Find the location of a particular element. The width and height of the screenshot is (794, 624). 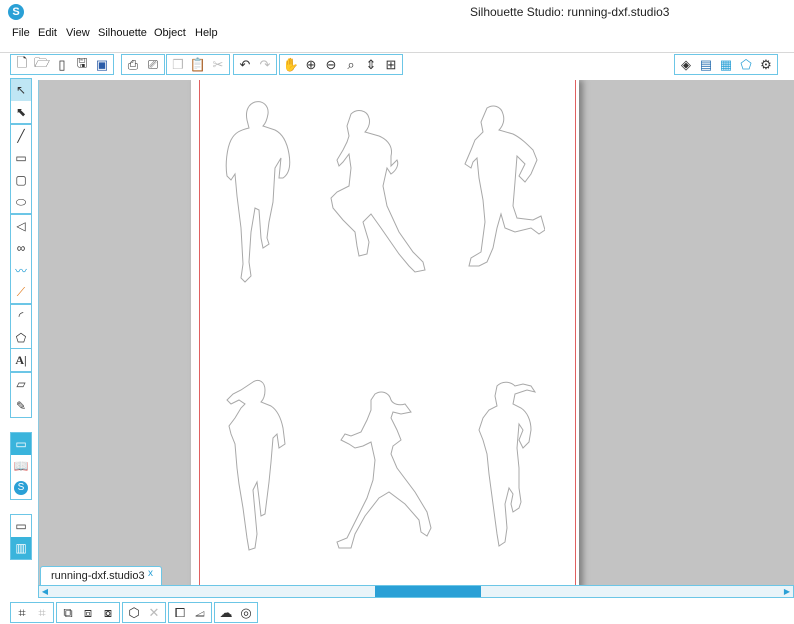

open-library-icon: ▯ is located at coordinates (62, 64).